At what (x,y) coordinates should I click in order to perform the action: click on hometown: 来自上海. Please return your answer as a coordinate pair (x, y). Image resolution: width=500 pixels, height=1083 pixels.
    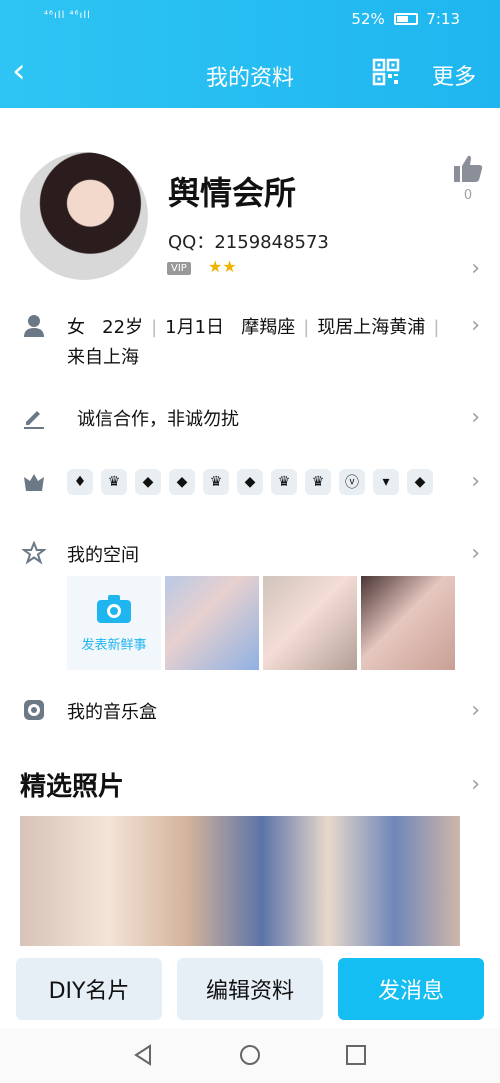
    Looking at the image, I should click on (103, 357).